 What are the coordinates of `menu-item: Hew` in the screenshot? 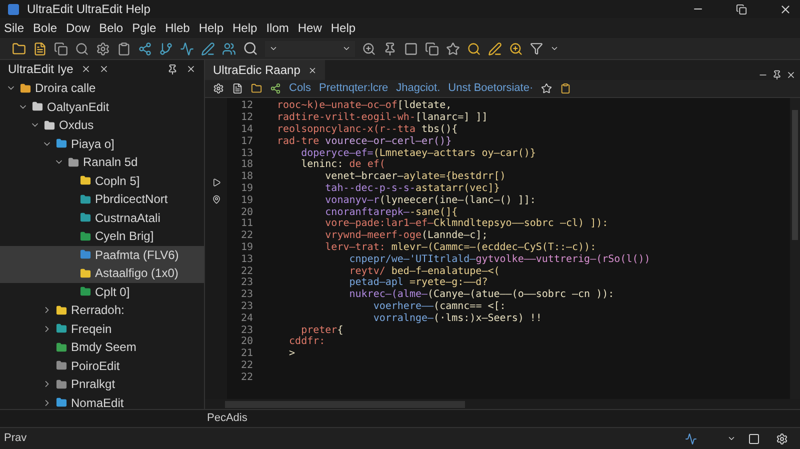 It's located at (310, 28).